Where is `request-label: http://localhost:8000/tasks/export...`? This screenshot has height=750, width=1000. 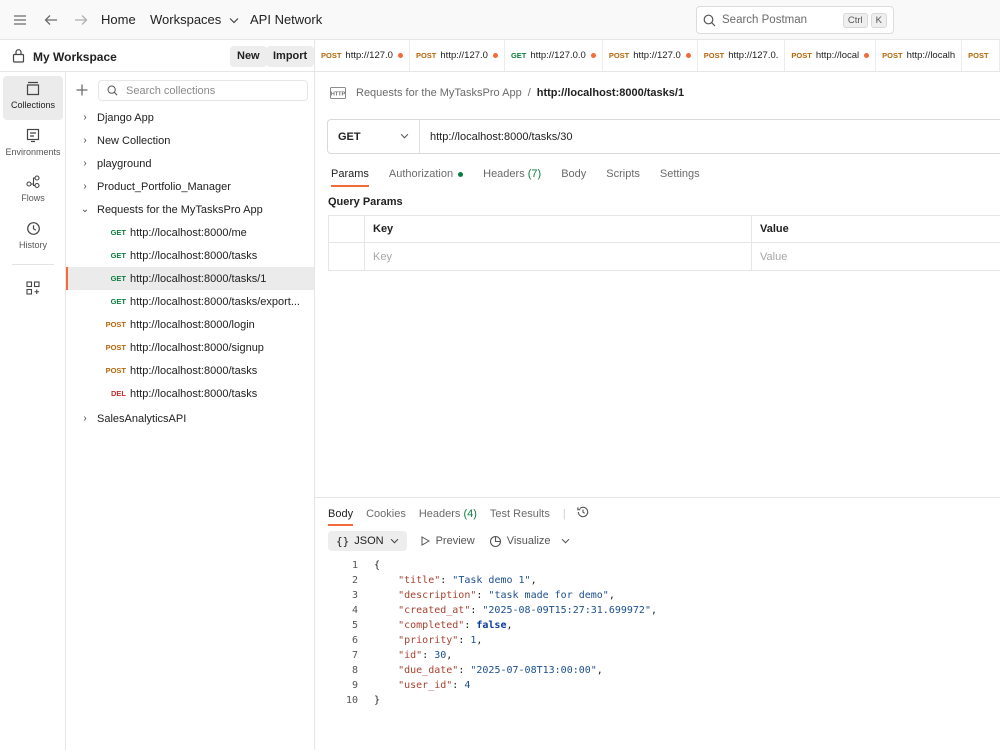
request-label: http://localhost:8000/tasks/export... is located at coordinates (215, 301).